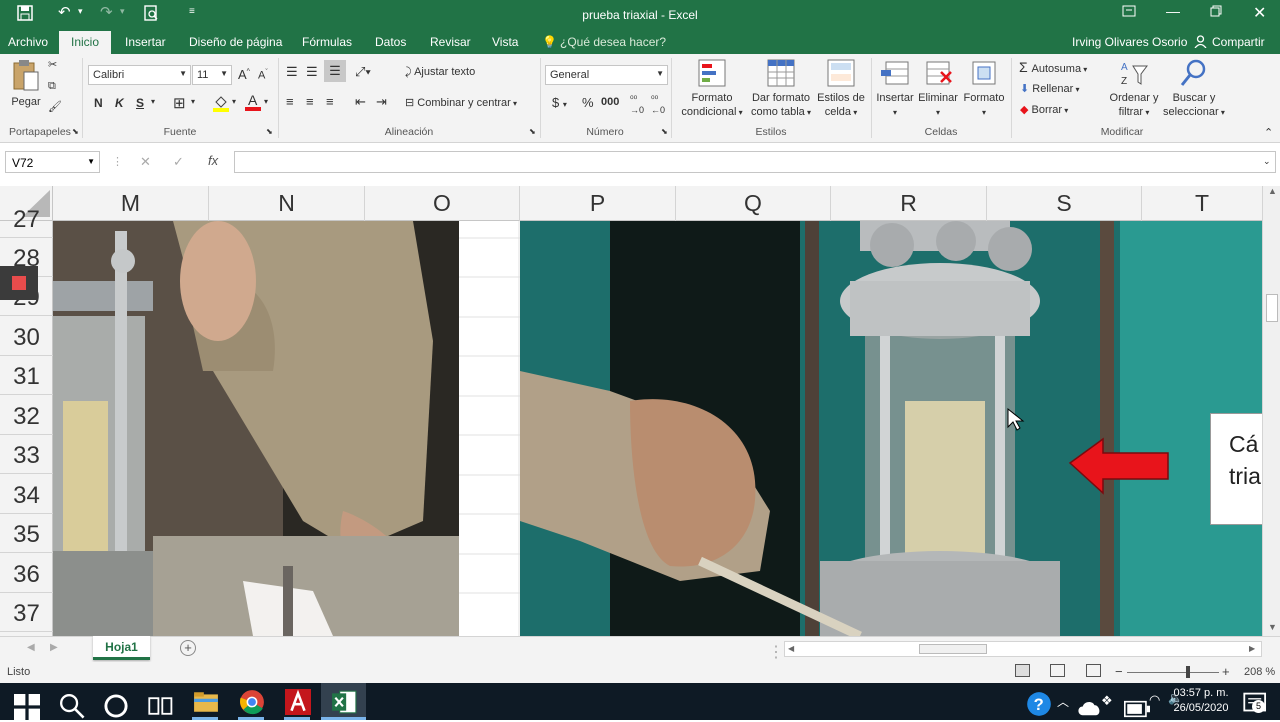  Describe the element at coordinates (98, 103) in the screenshot. I see `bold-button: N` at that location.